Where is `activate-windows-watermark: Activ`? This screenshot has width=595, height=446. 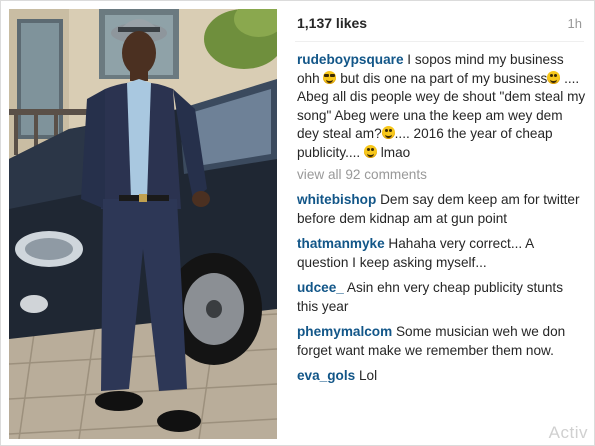
activate-windows-watermark: Activ is located at coordinates (568, 432).